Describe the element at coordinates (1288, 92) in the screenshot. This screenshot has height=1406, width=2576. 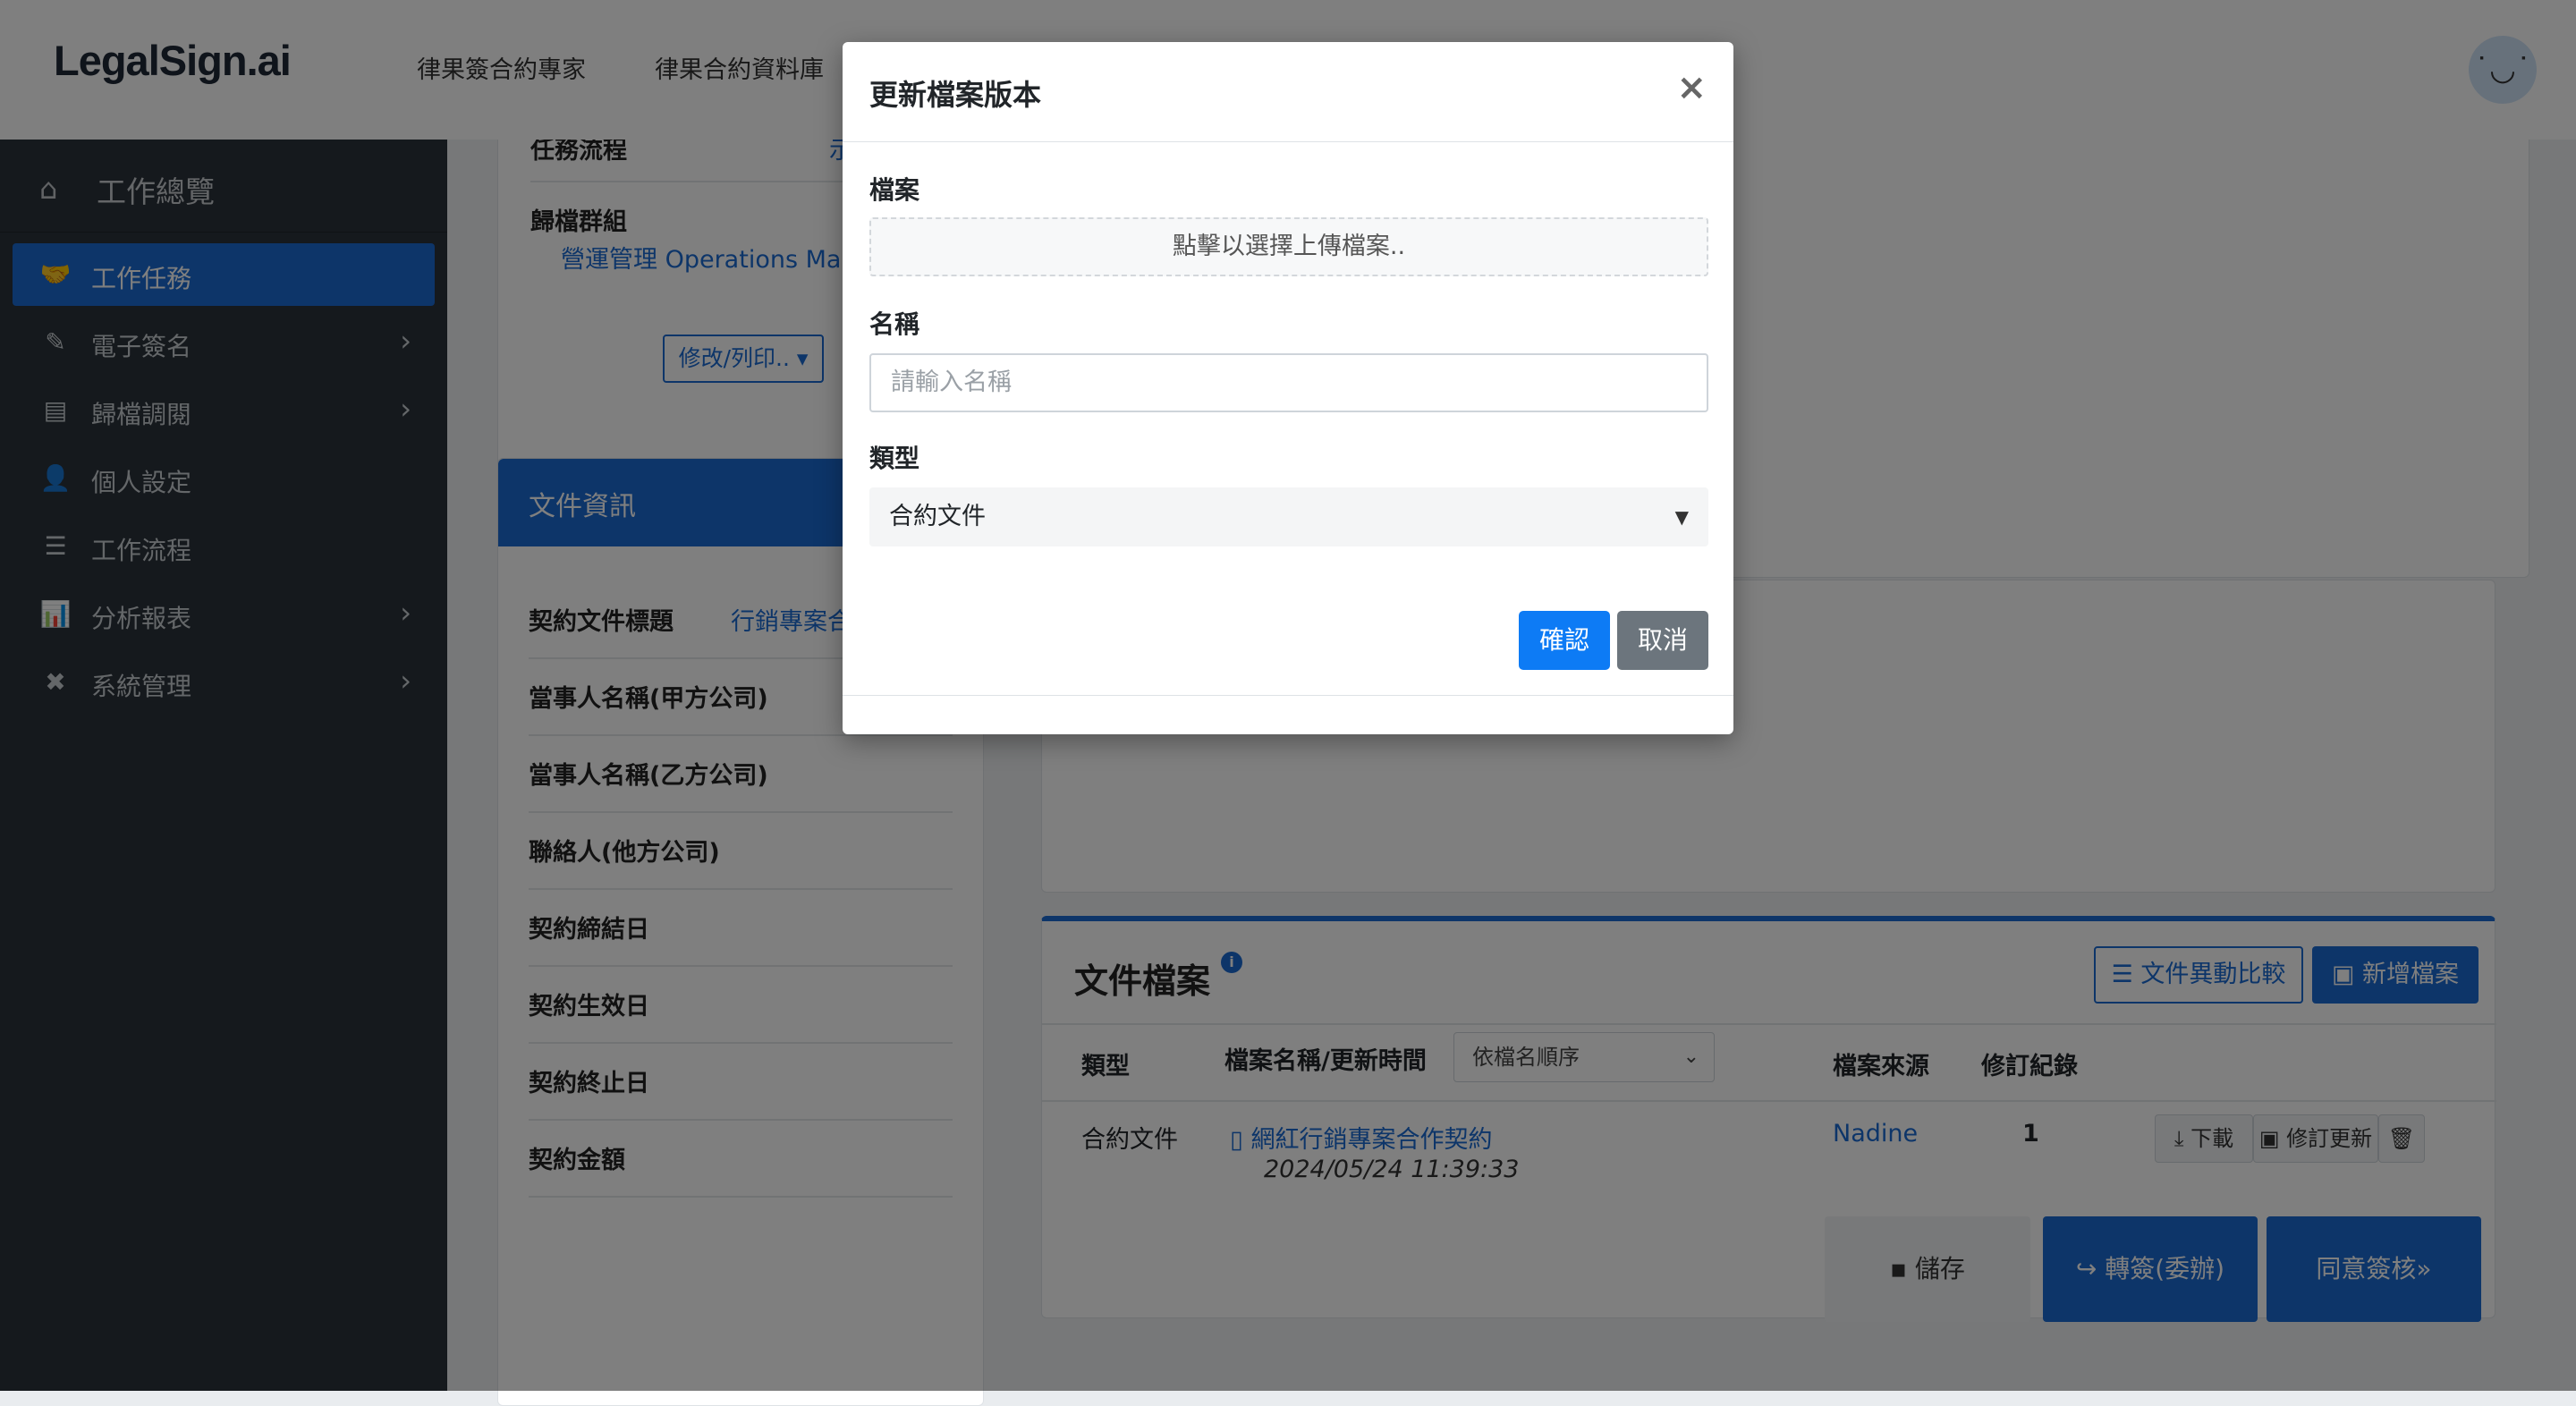
I see `modal-header: 更新檔案版本 ×` at that location.